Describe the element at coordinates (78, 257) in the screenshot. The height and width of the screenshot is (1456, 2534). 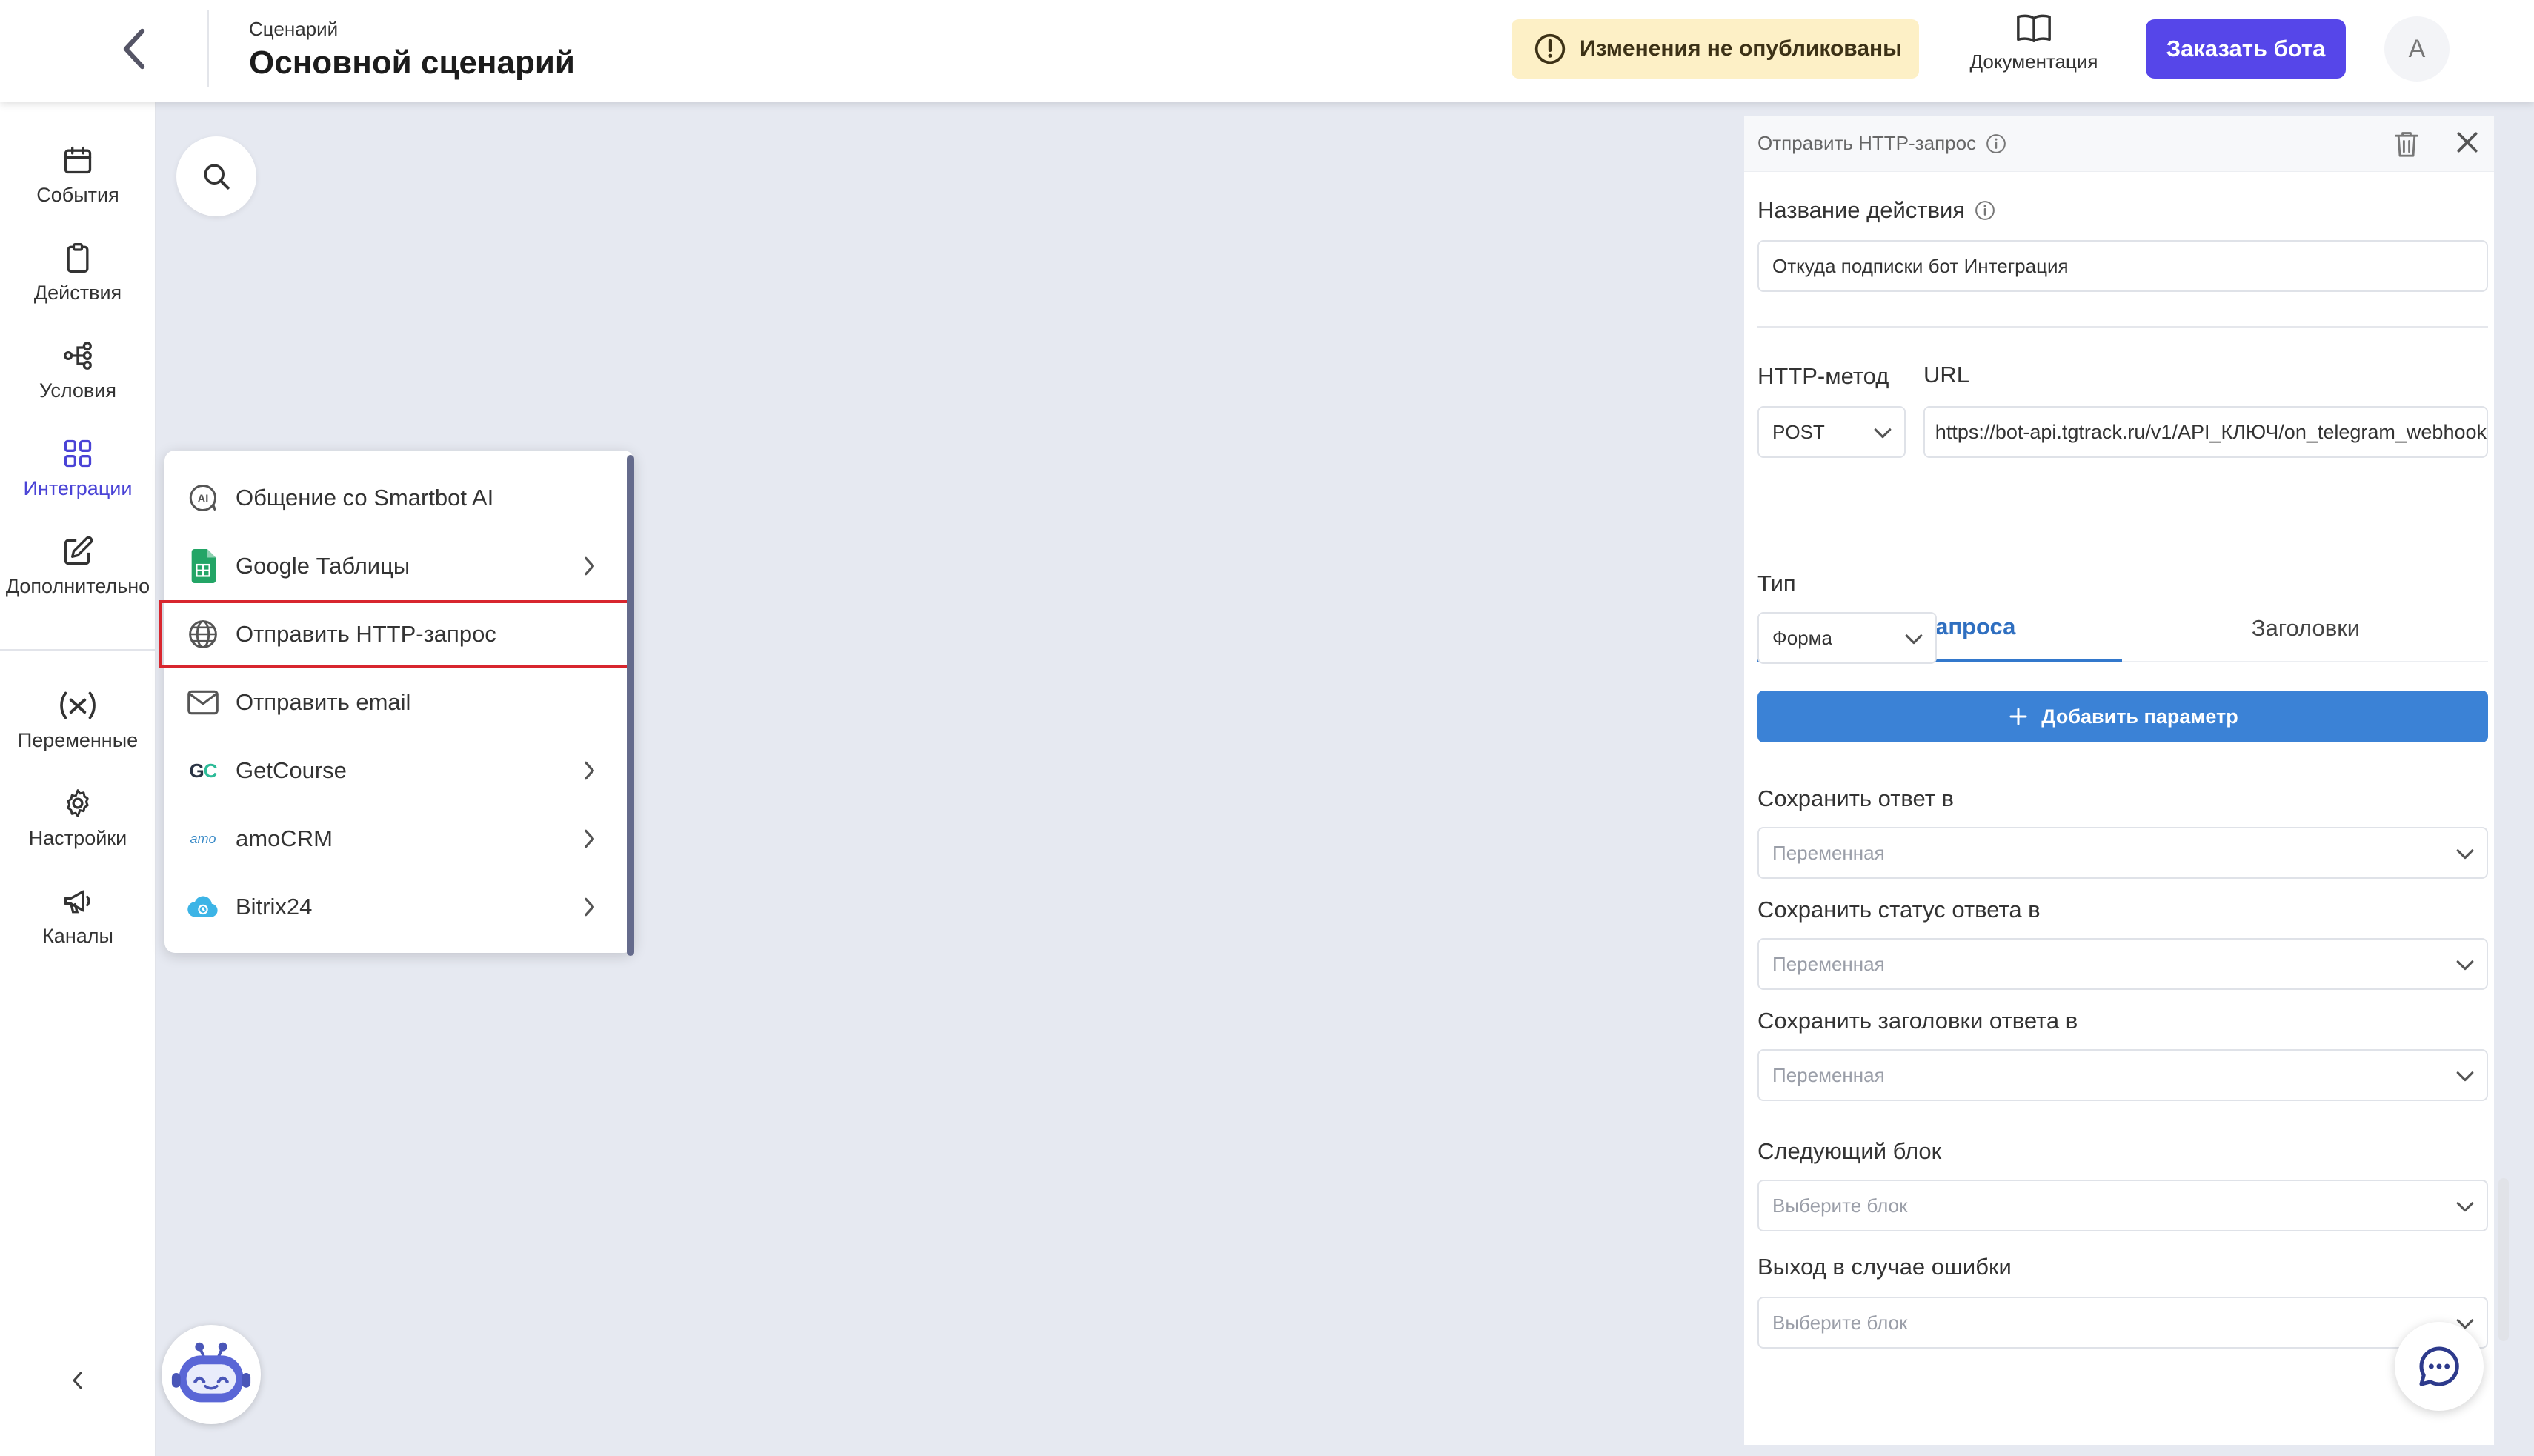
I see `clipboard-icon` at that location.